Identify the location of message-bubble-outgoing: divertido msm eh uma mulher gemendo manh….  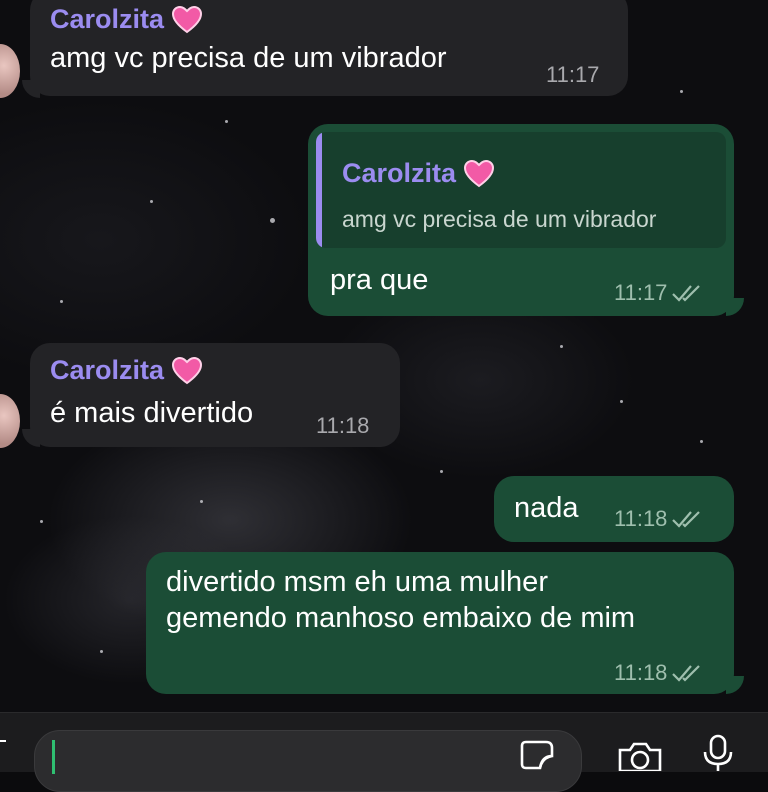
(440, 623).